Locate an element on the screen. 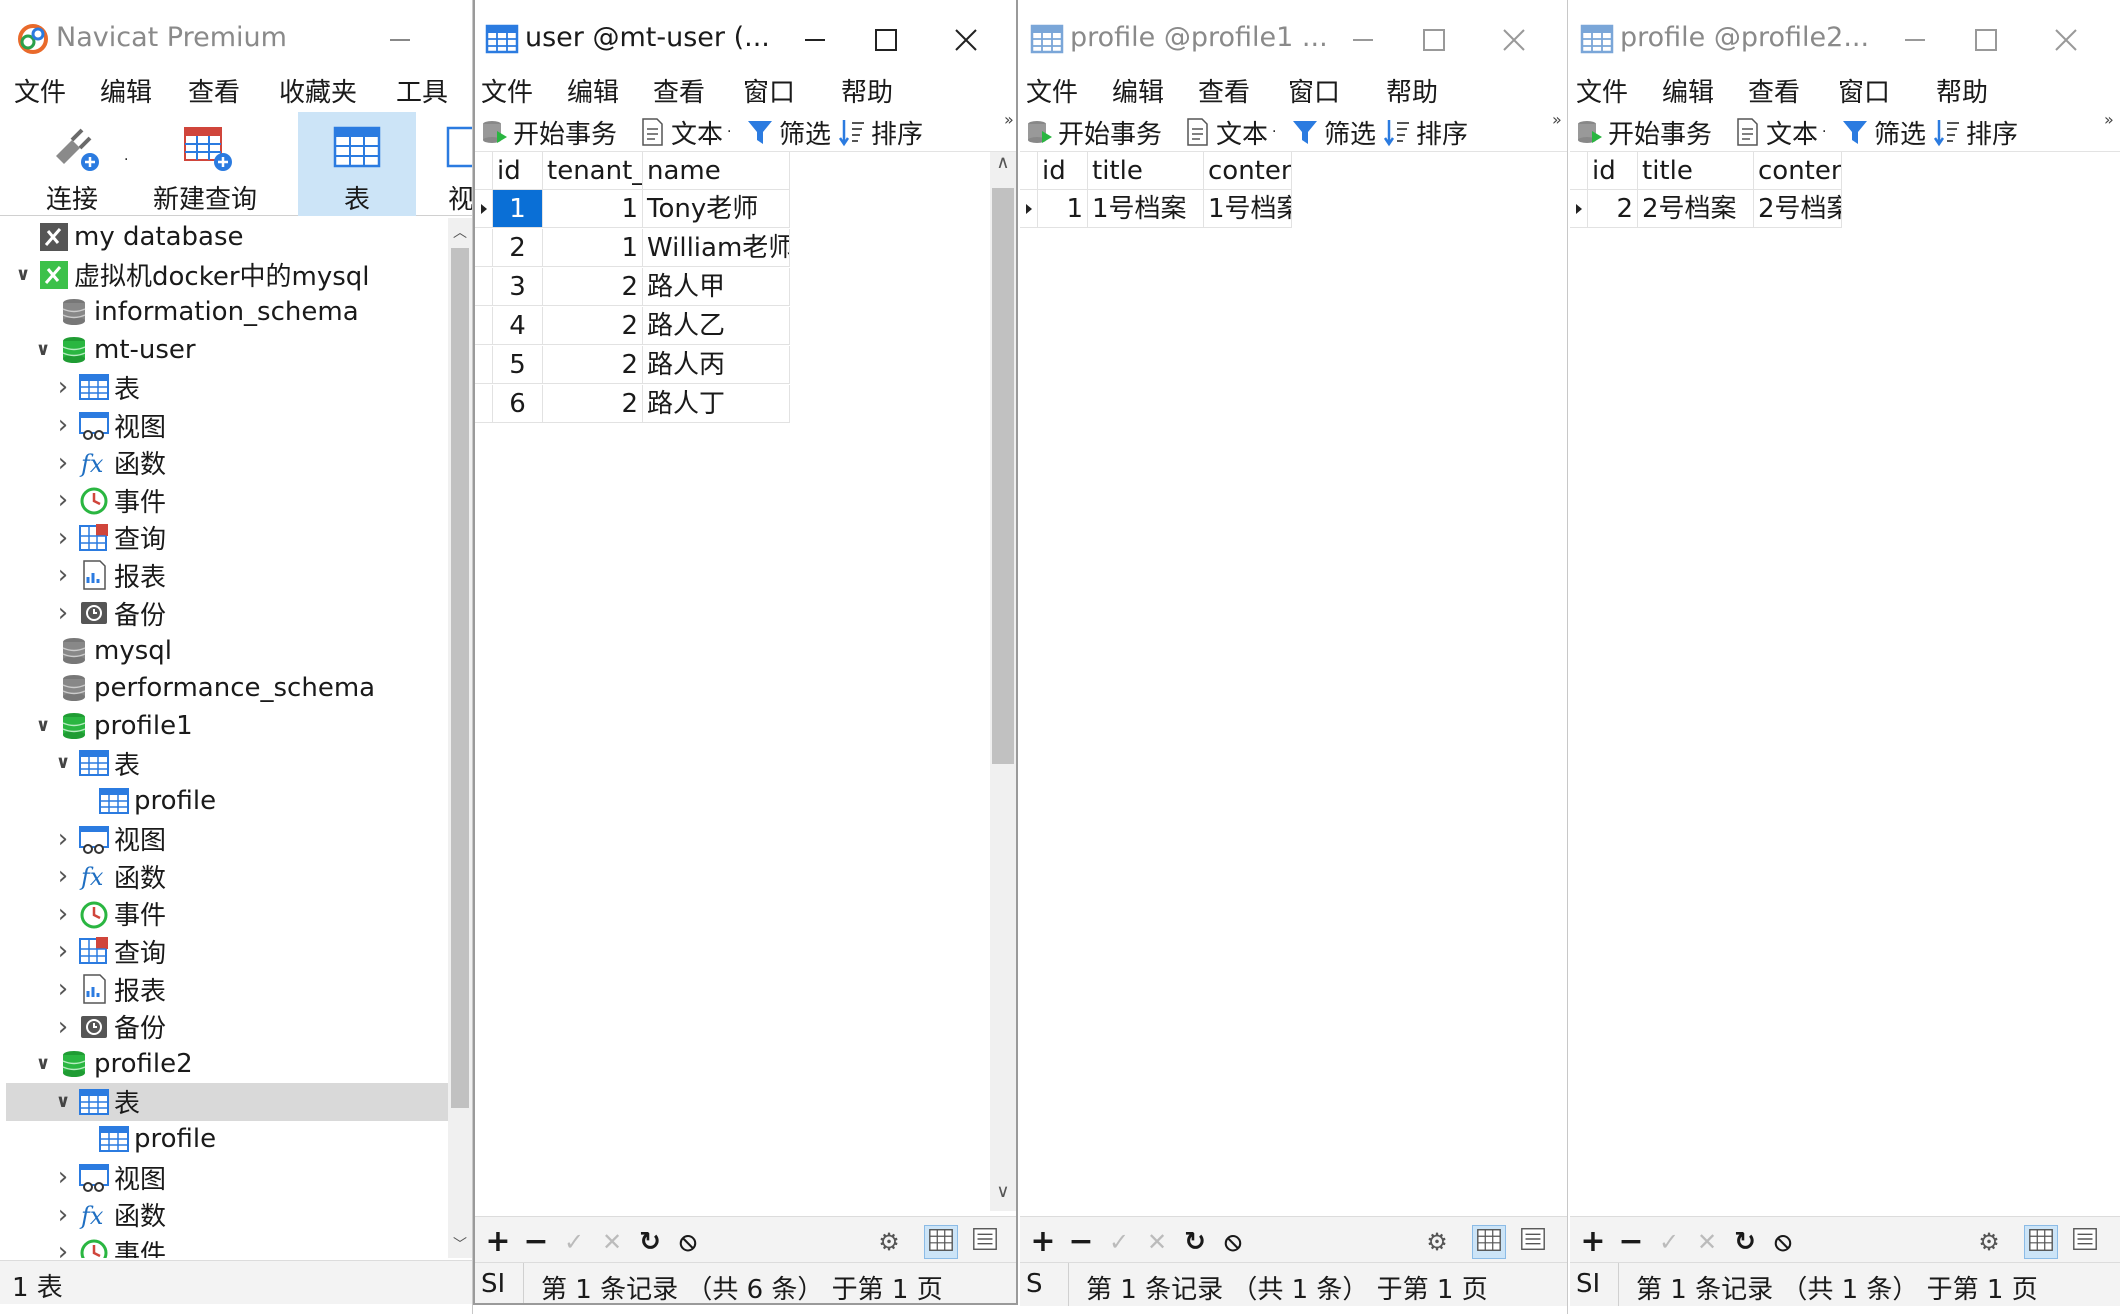  cell-title: 1号档案 is located at coordinates (1146, 209).